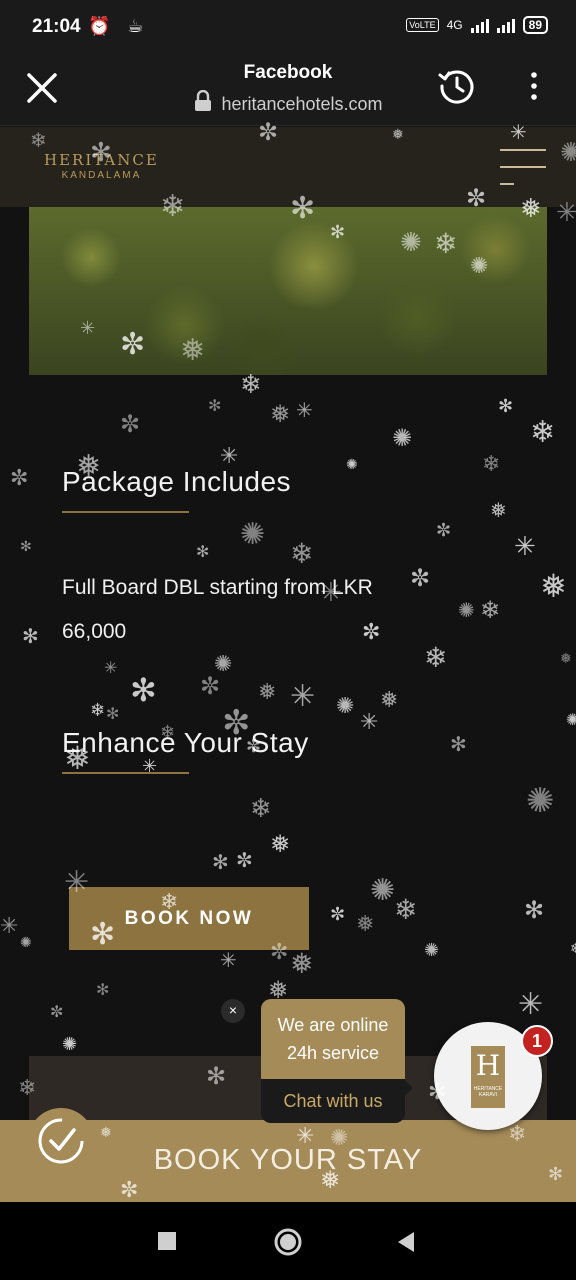  I want to click on logo-line2: KANDALAMA, so click(101, 175).